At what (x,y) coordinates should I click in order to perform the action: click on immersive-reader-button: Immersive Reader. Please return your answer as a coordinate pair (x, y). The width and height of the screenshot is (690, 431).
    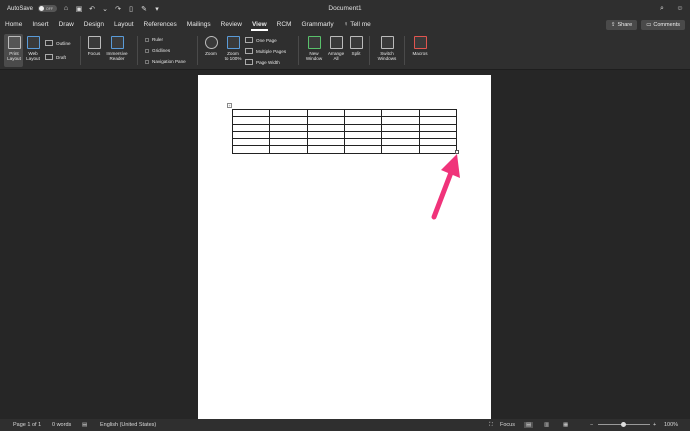
    Looking at the image, I should click on (117, 48).